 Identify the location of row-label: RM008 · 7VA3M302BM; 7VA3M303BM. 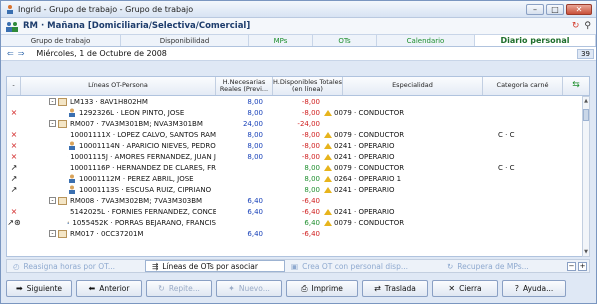
(136, 200).